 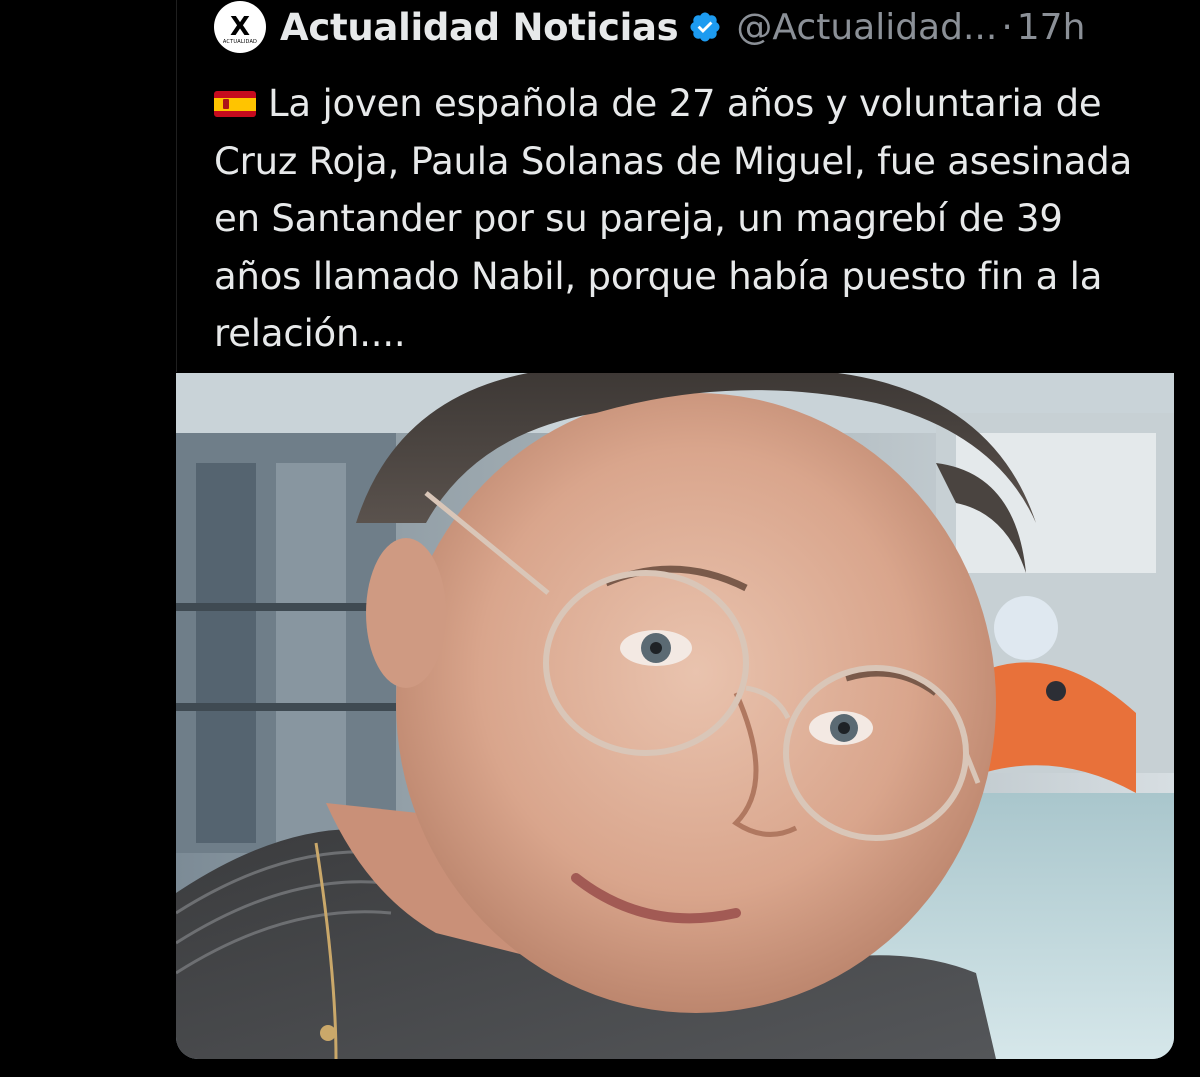 I want to click on account-avatar: X ACTUALIDAD, so click(x=240, y=27).